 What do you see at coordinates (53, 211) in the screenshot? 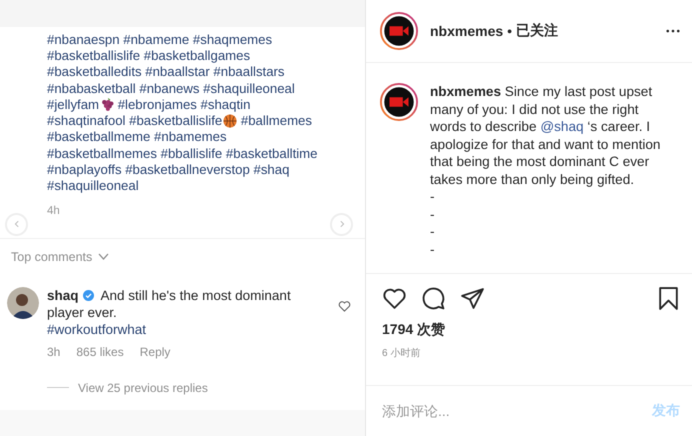
I see `post-time: 4h` at bounding box center [53, 211].